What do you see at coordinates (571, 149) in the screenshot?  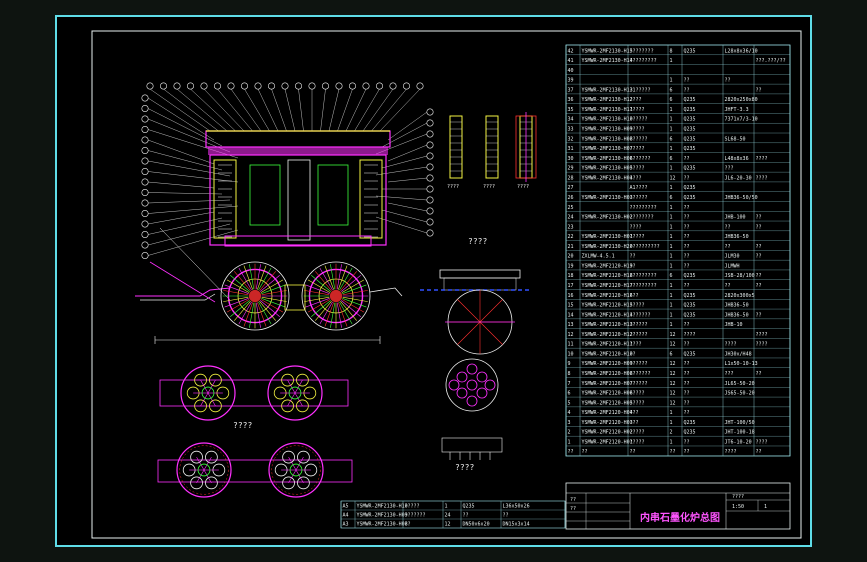 I see `bom-cell-no: 31` at bounding box center [571, 149].